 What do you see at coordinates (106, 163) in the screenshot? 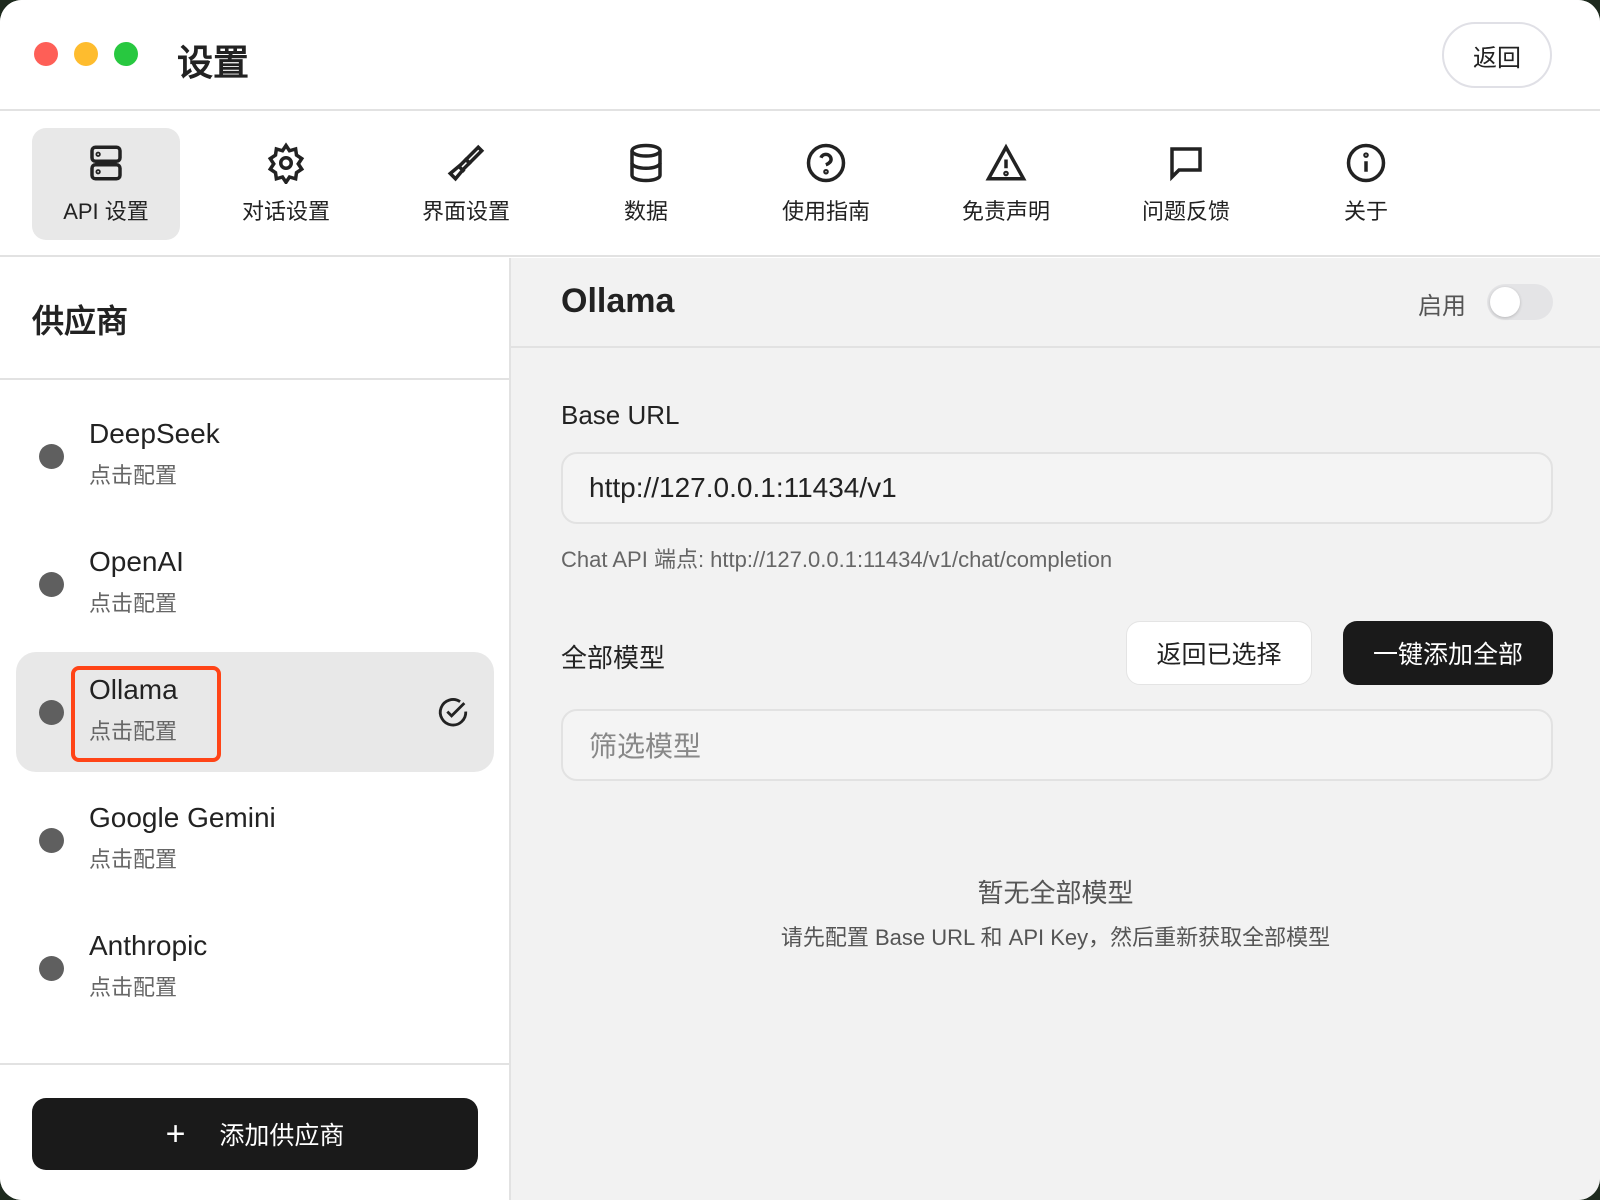
I see `server-icon` at bounding box center [106, 163].